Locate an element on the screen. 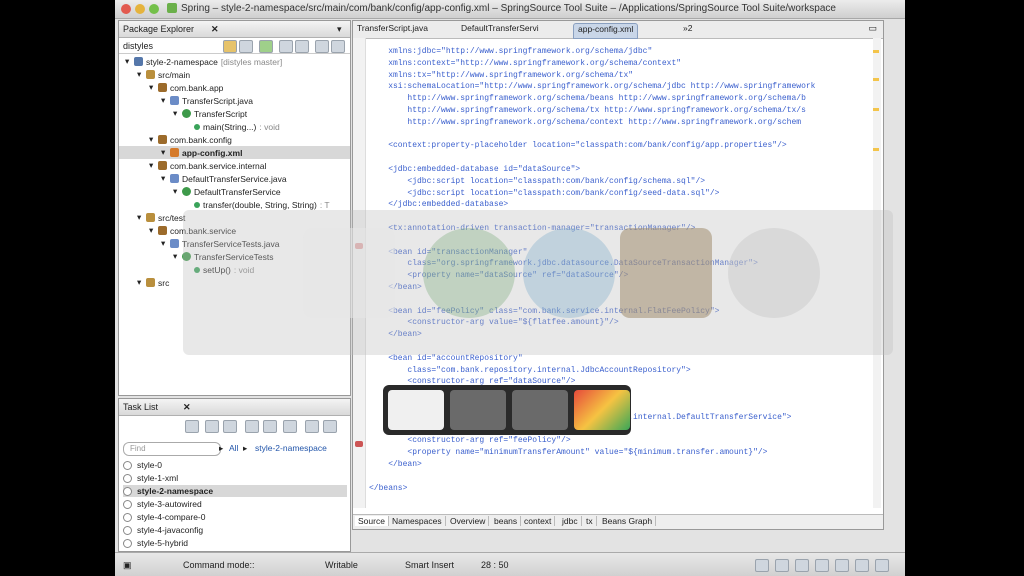 This screenshot has height=576, width=1024. scope-link: style-2-namespace is located at coordinates (291, 448).